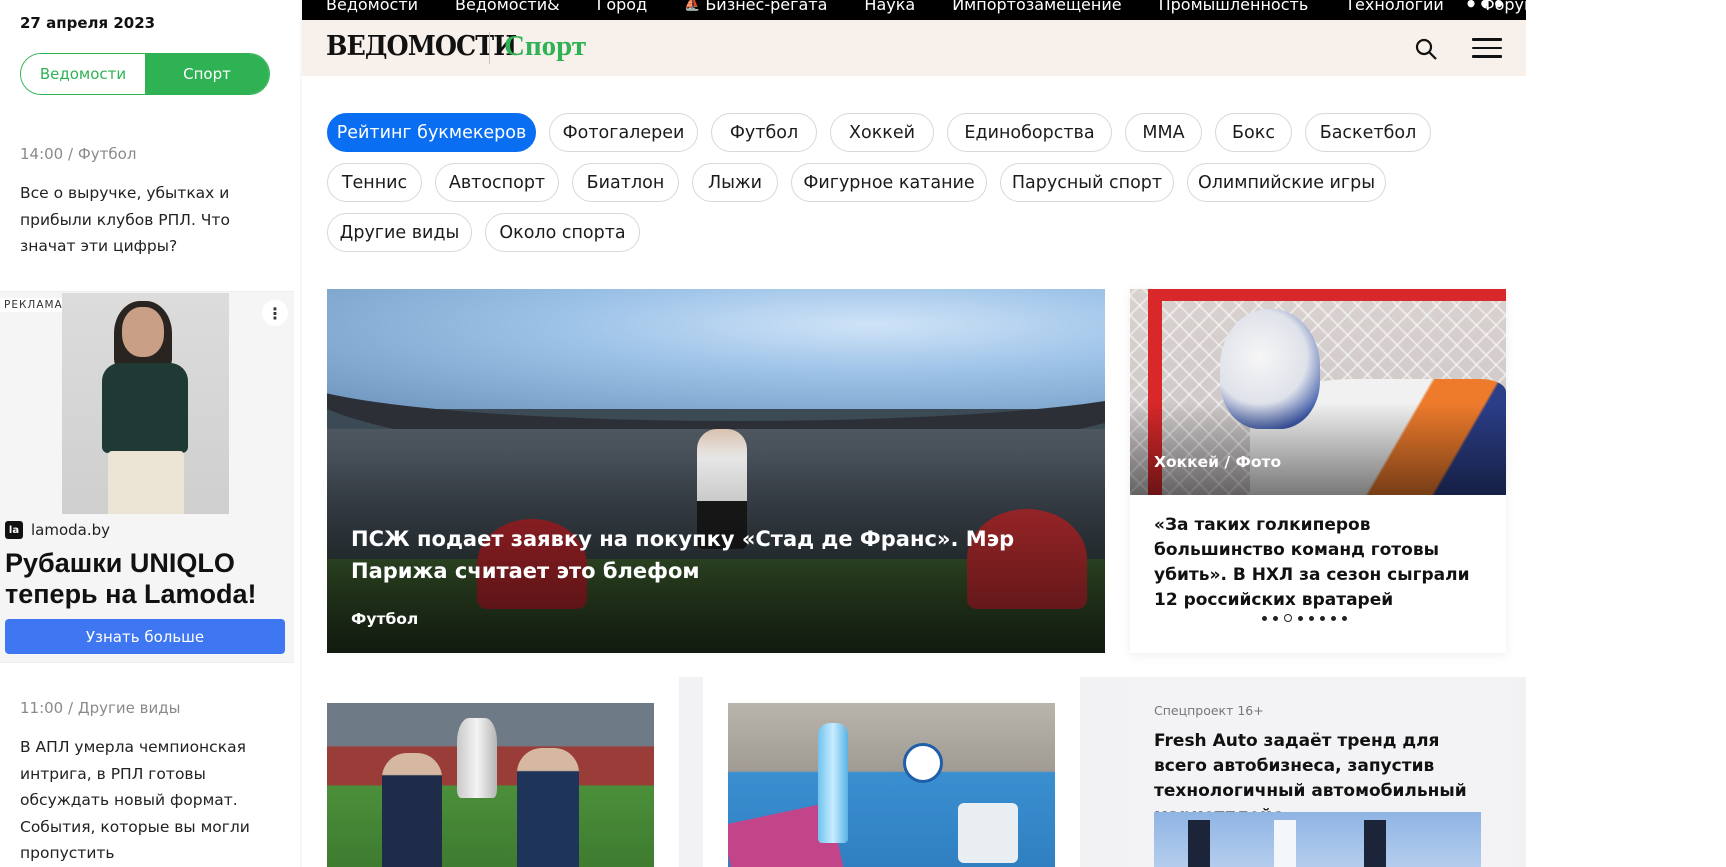 Image resolution: width=1726 pixels, height=867 pixels. What do you see at coordinates (207, 74) in the screenshot?
I see `switch-sport: Спорт` at bounding box center [207, 74].